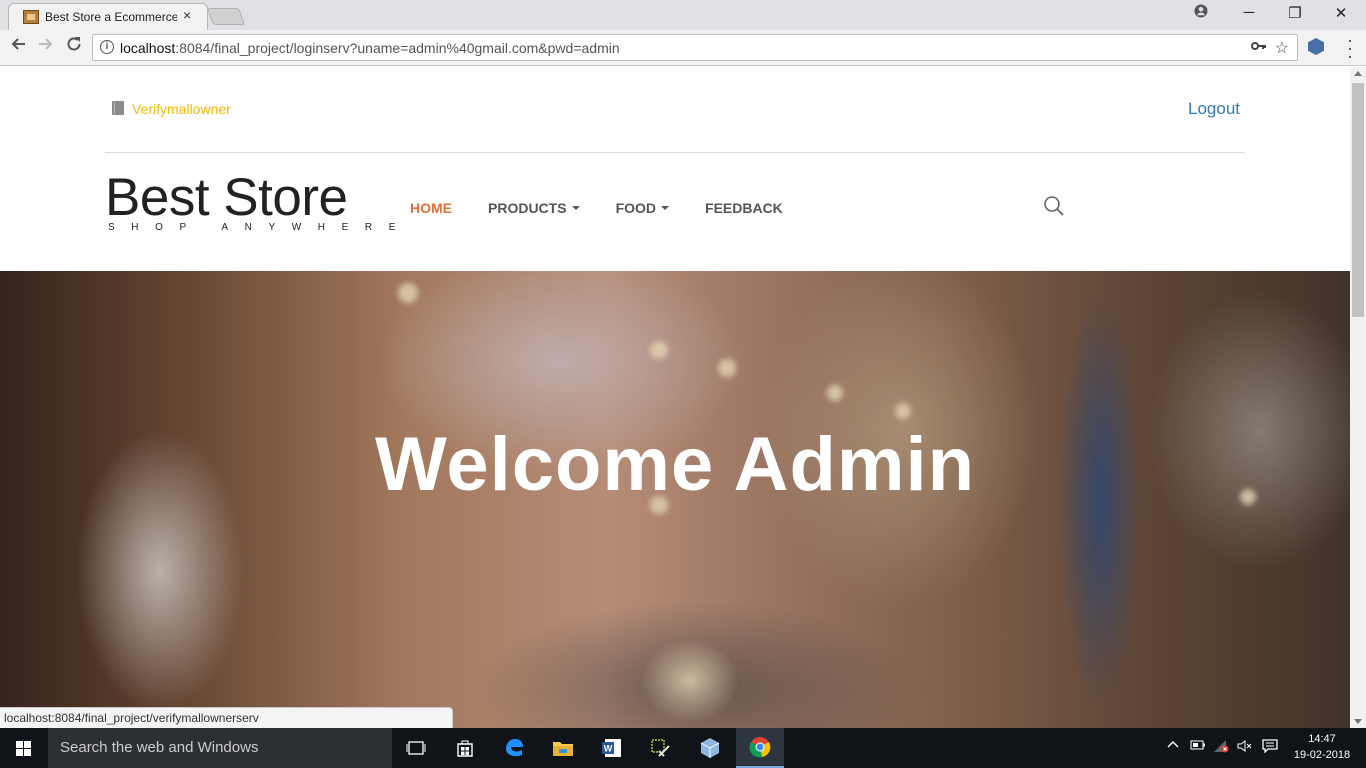 Image resolution: width=1366 pixels, height=768 pixels. Describe the element at coordinates (1214, 109) in the screenshot. I see `logout-link: Logout` at that location.